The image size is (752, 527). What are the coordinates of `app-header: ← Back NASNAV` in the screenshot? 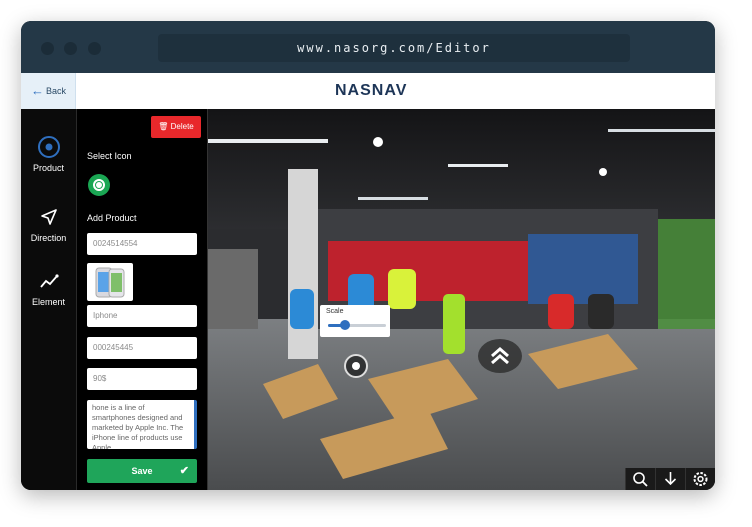 It's located at (368, 91).